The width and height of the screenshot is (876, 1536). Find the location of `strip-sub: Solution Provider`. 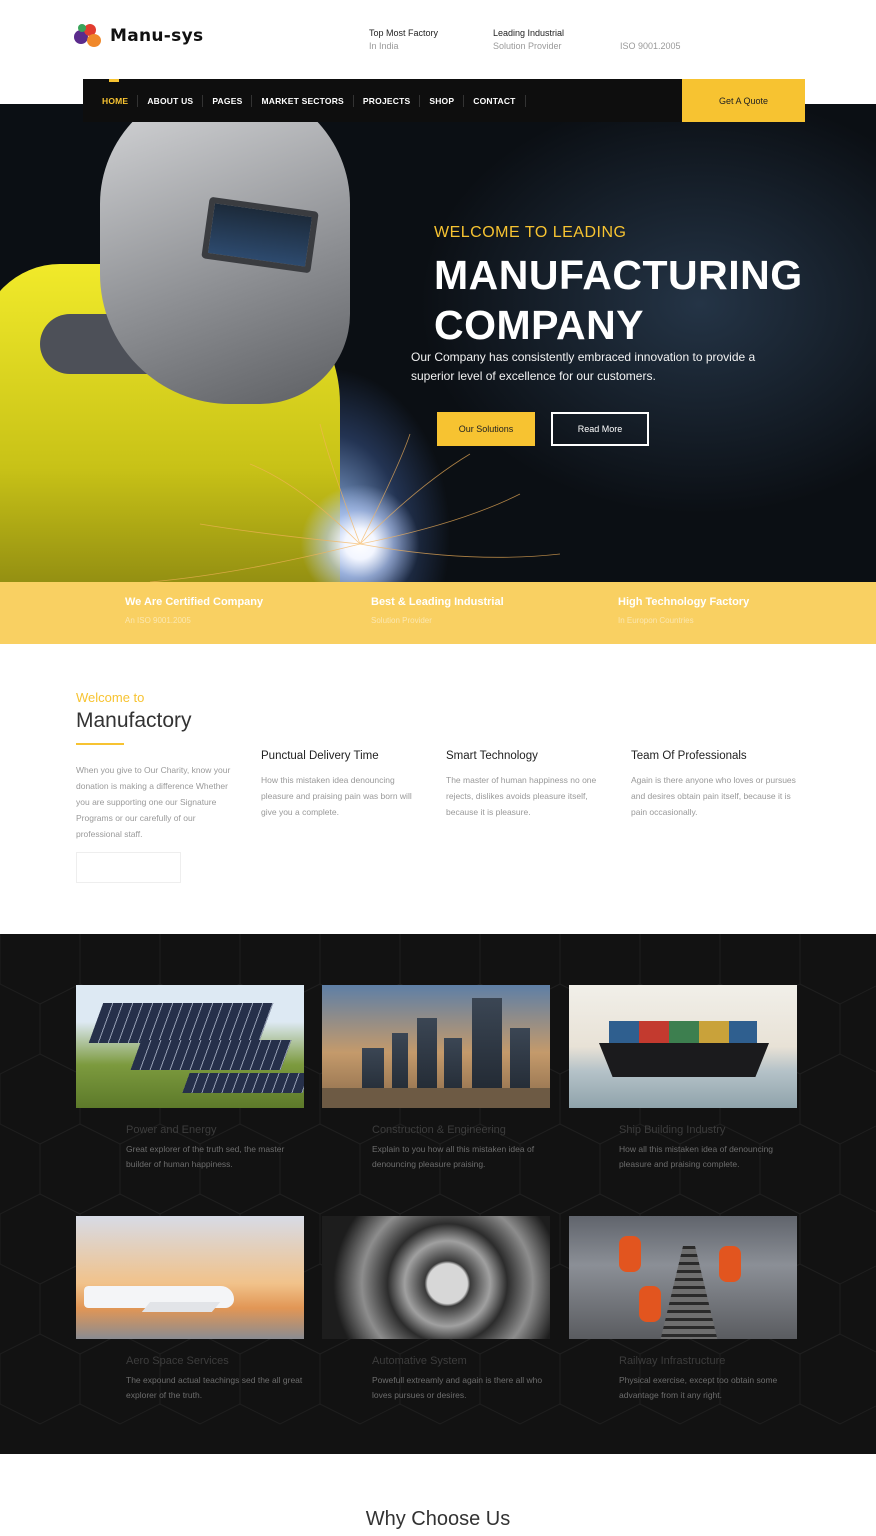

strip-sub: Solution Provider is located at coordinates (401, 620).